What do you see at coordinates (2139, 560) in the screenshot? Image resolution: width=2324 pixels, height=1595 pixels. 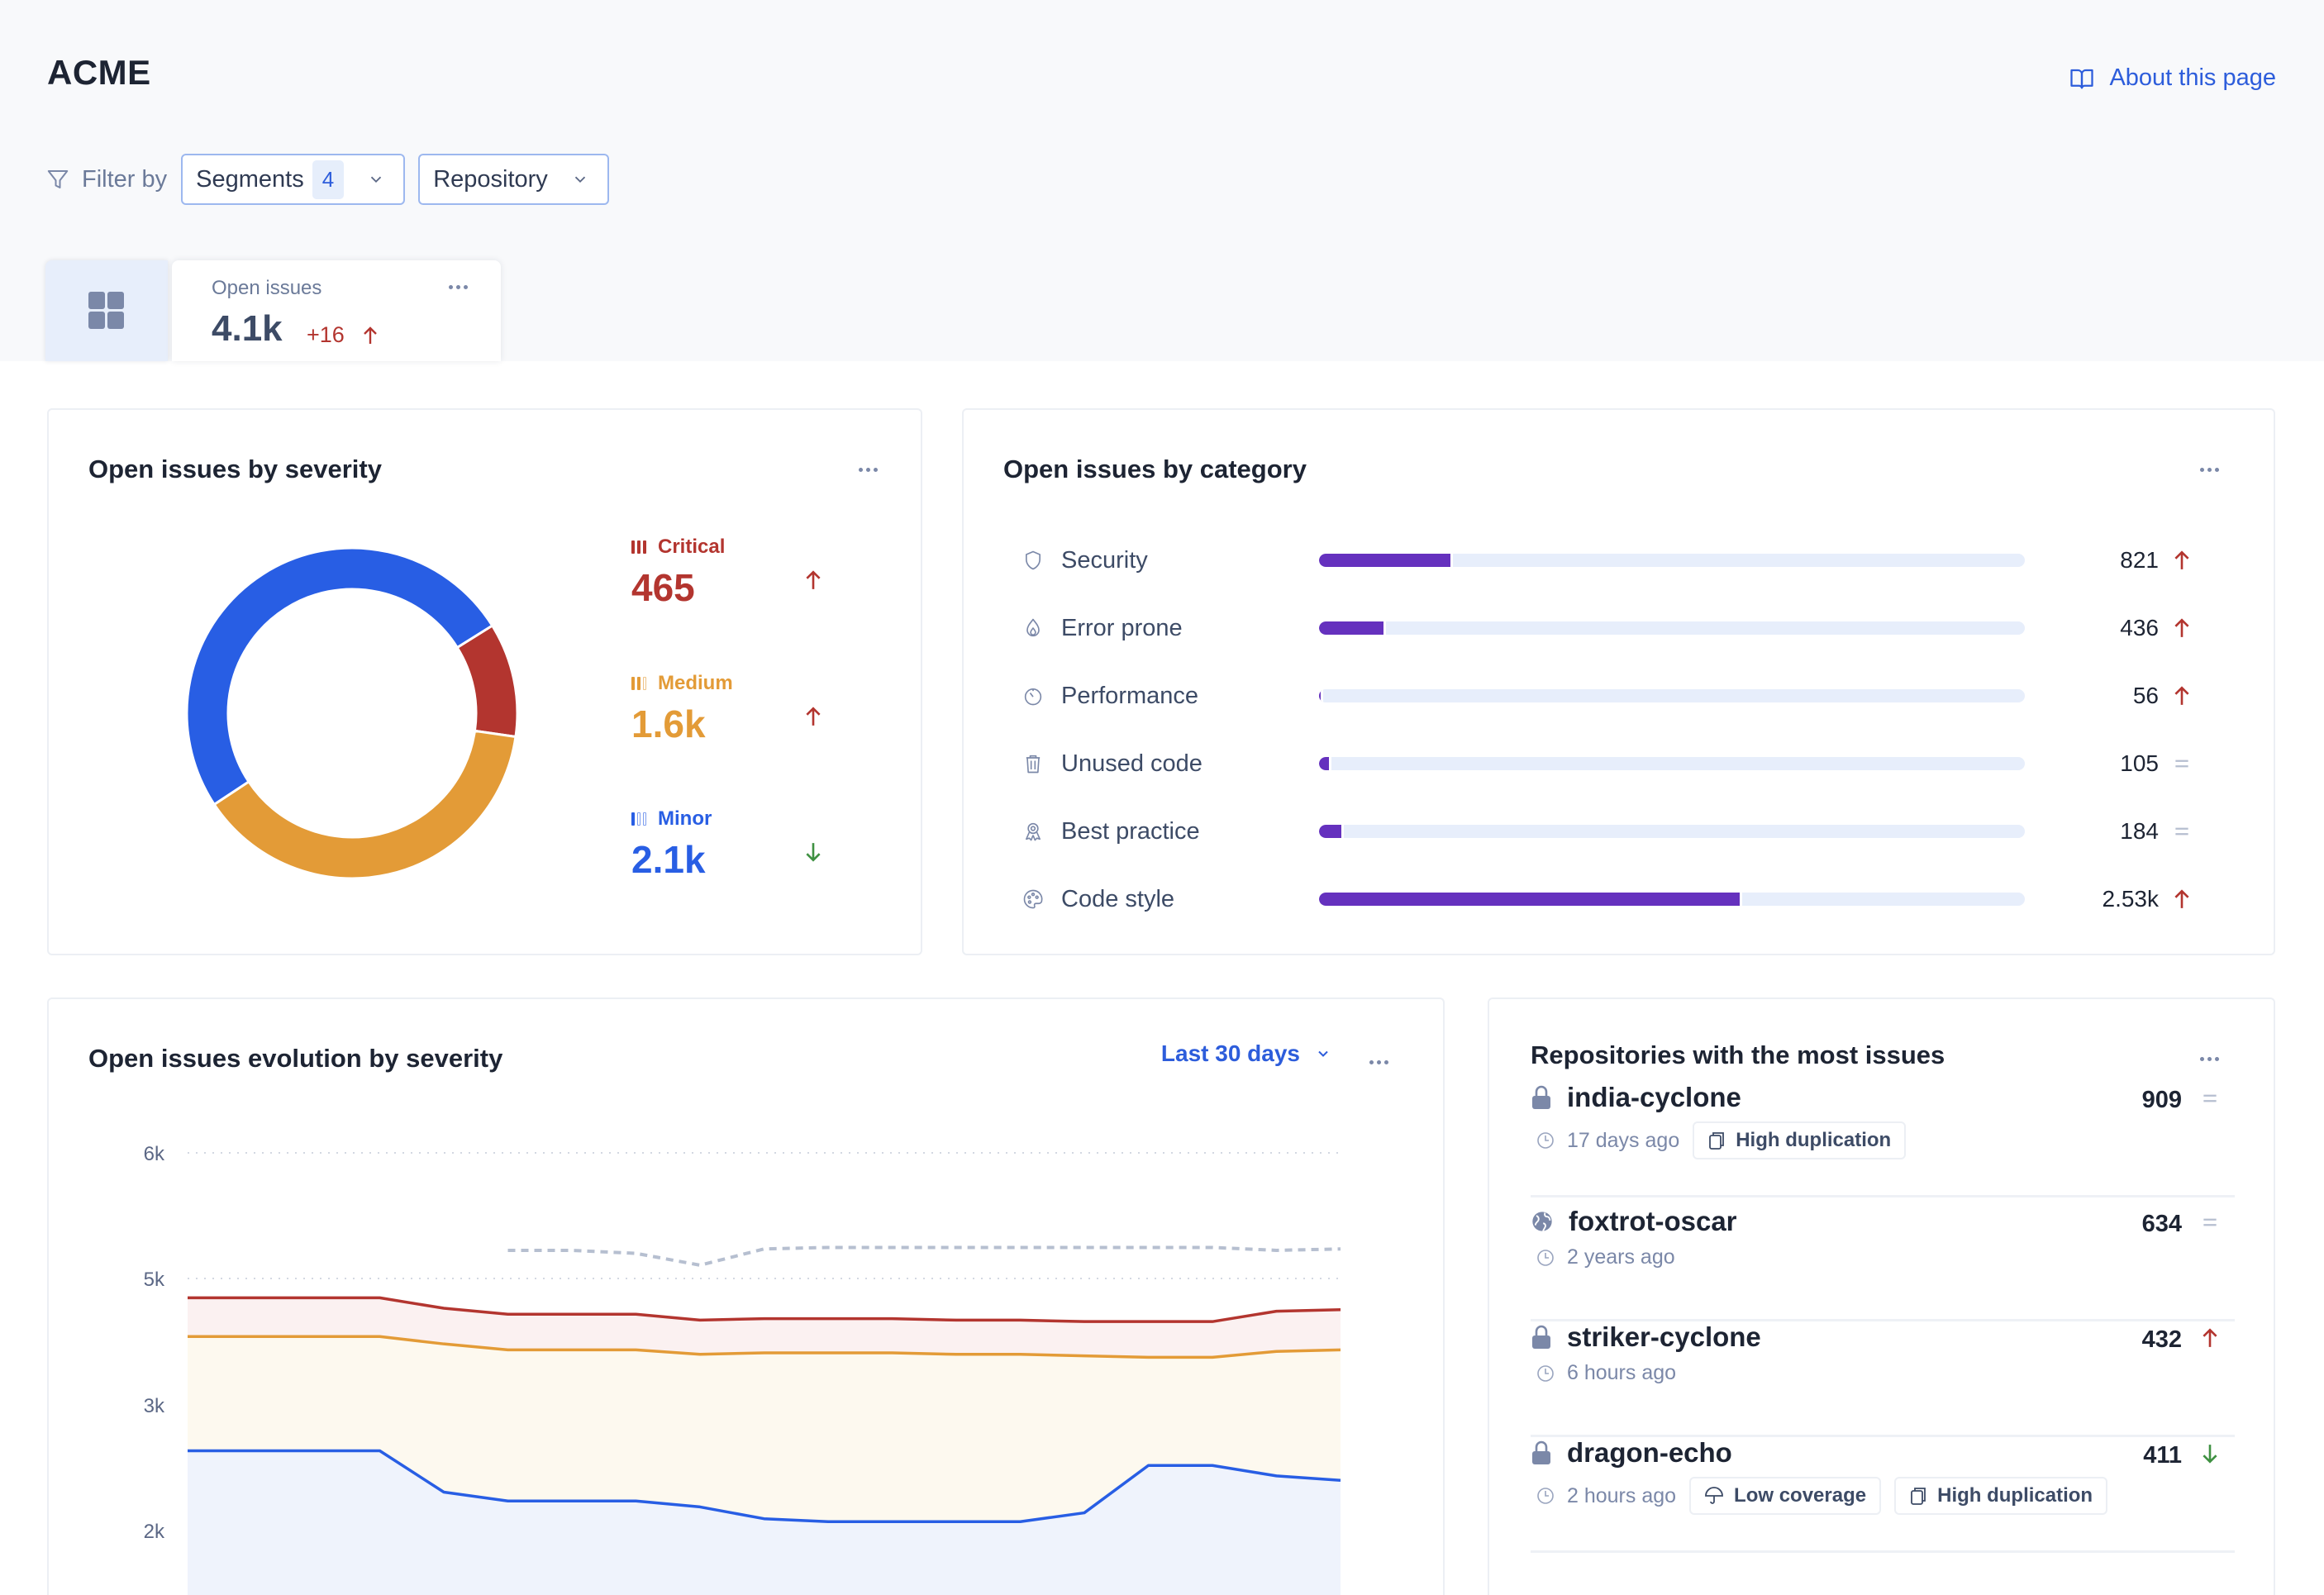 I see `category-value: 821` at bounding box center [2139, 560].